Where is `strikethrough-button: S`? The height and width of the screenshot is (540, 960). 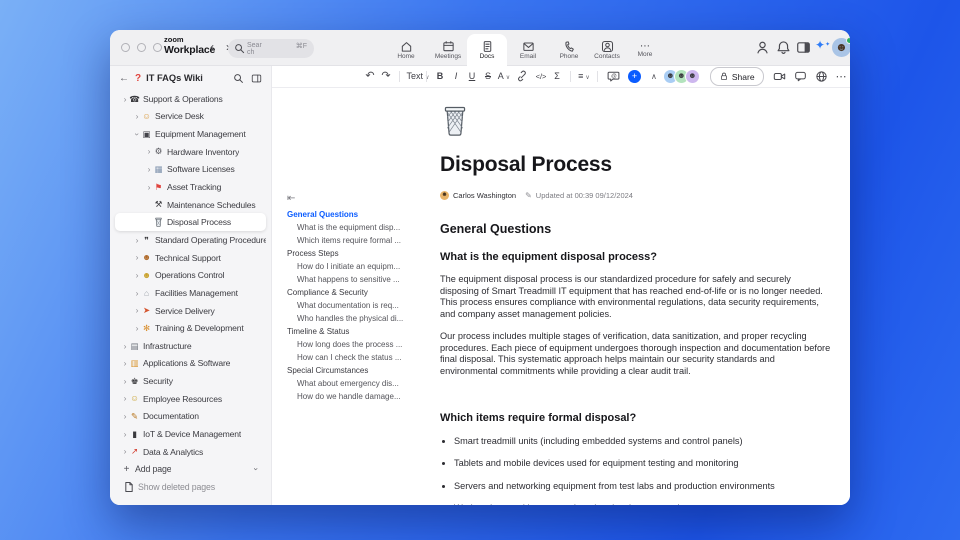 strikethrough-button: S is located at coordinates (488, 76).